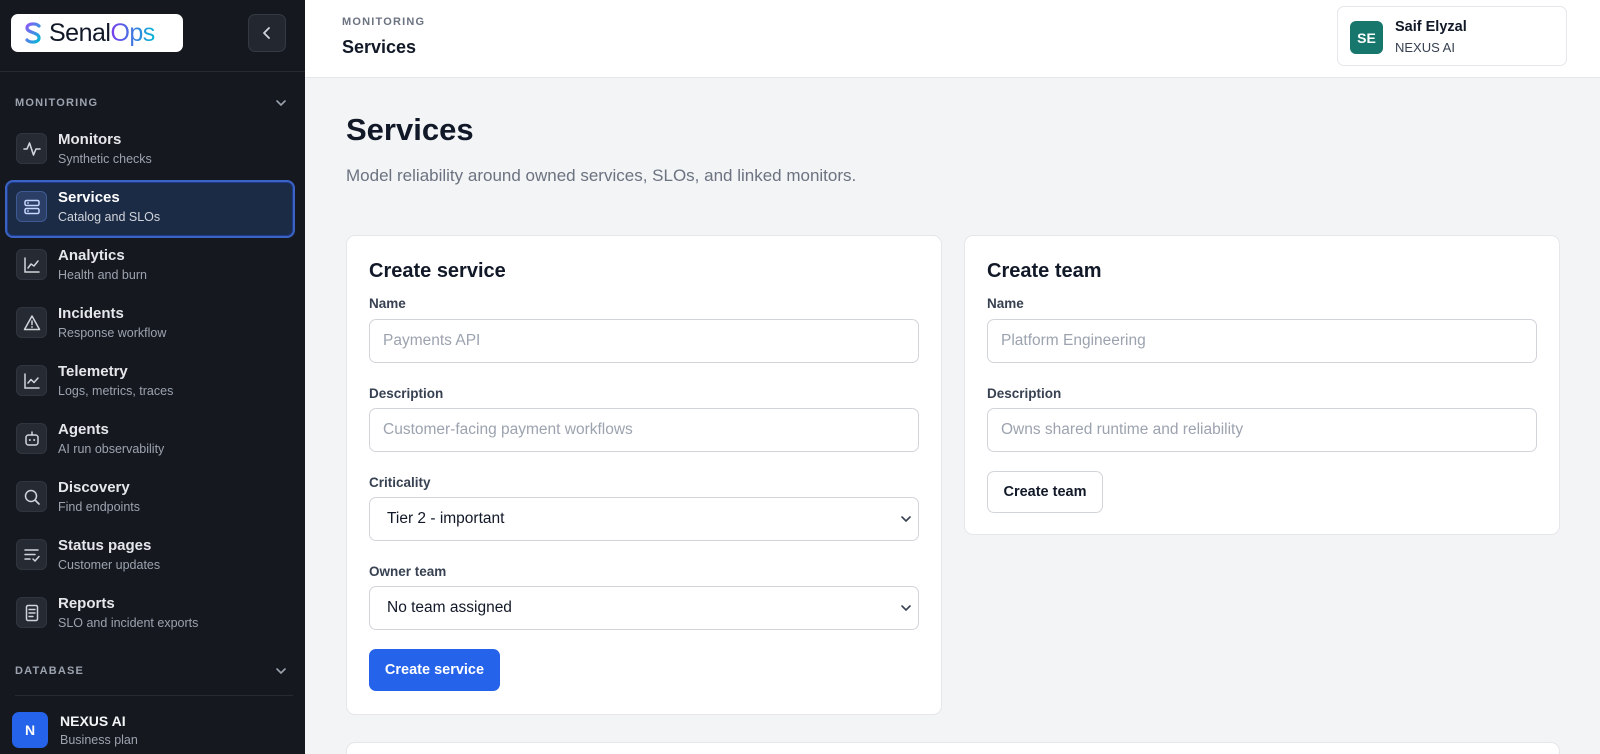 The height and width of the screenshot is (754, 1600). What do you see at coordinates (31, 148) in the screenshot?
I see `activity-icon` at bounding box center [31, 148].